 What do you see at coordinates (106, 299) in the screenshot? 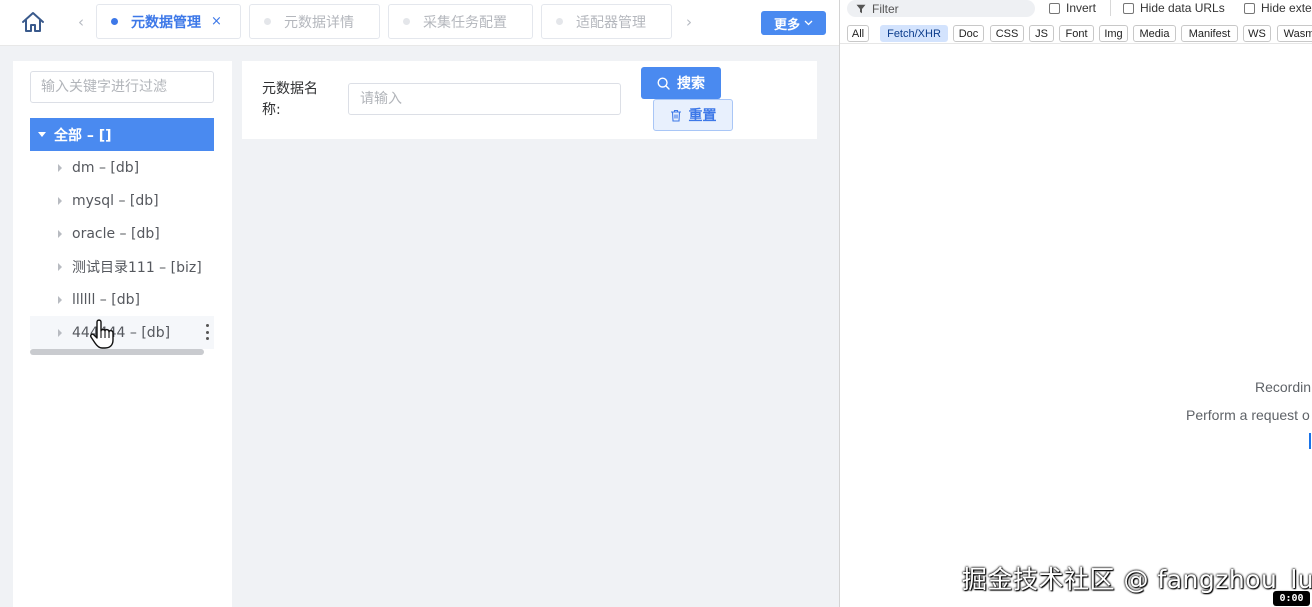
I see `tree-node-label: llllll – [db]` at bounding box center [106, 299].